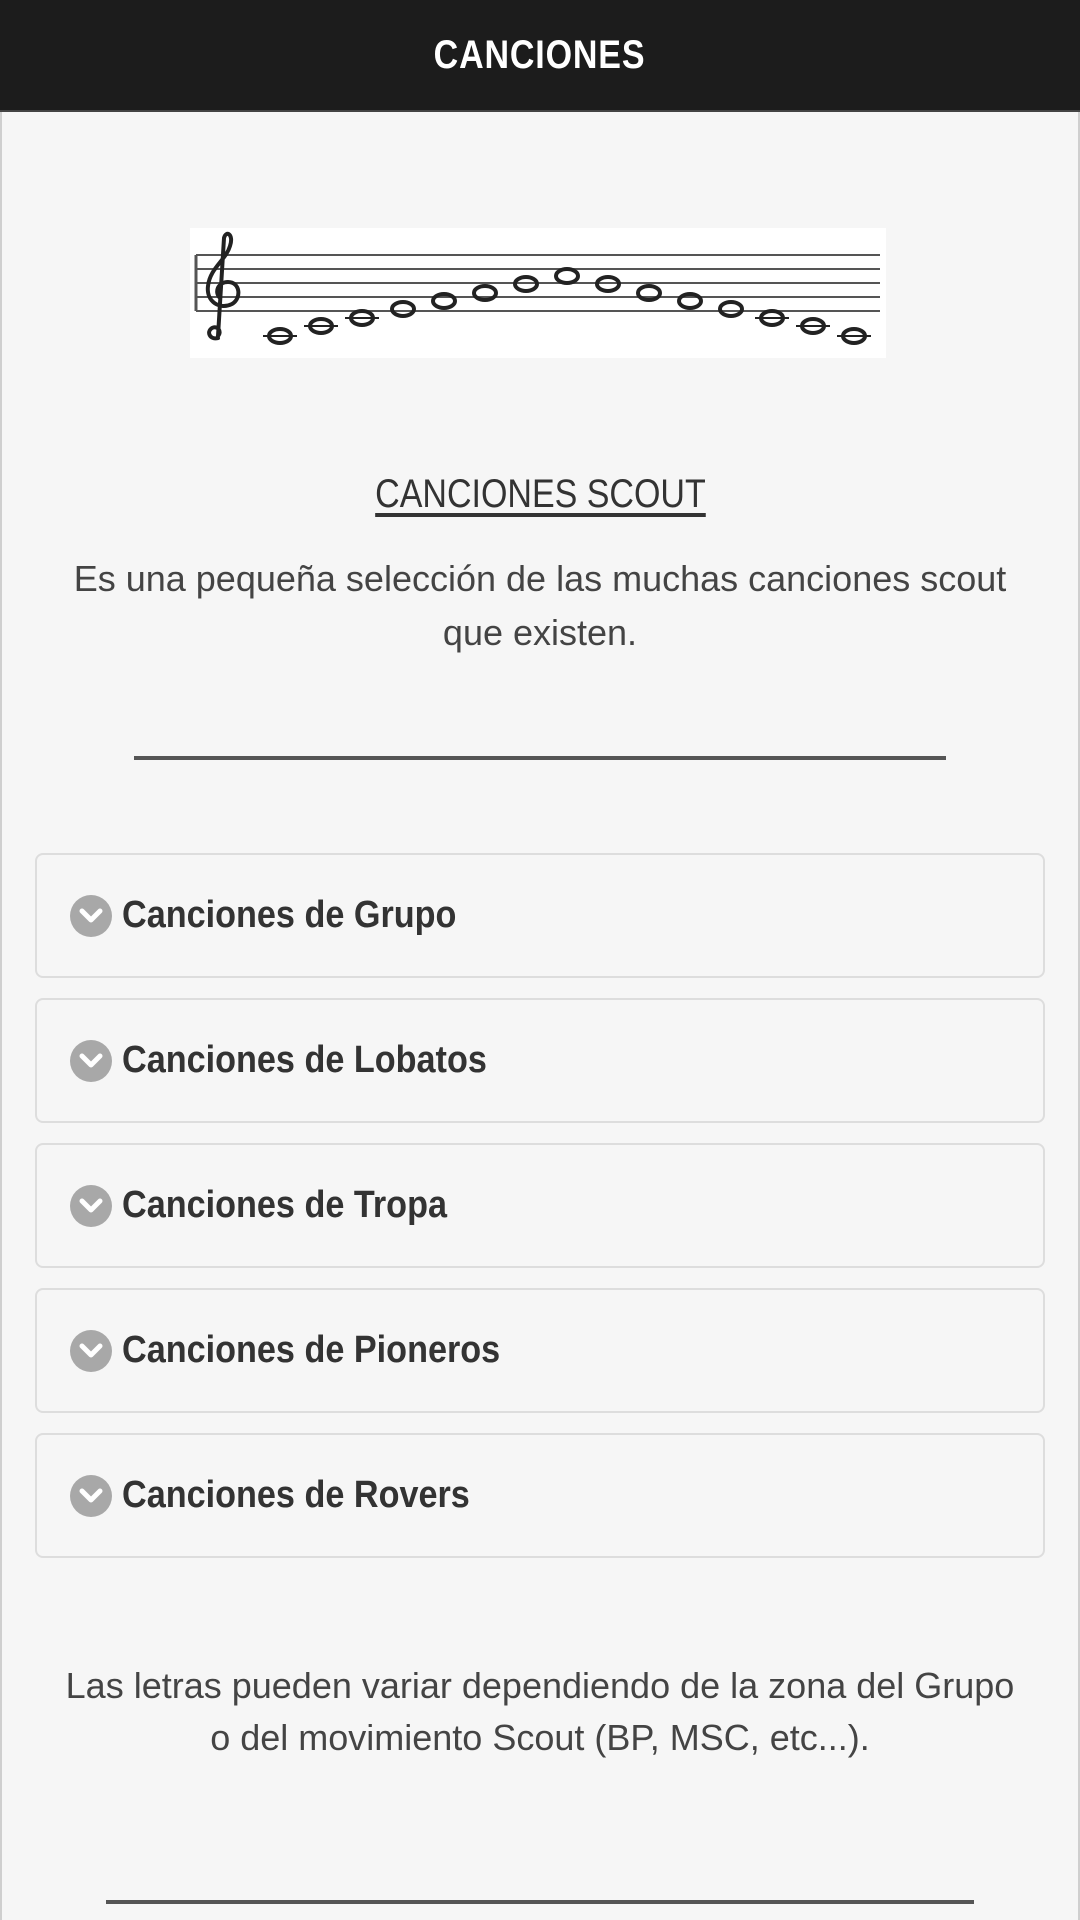  I want to click on music-staff-banner, so click(538, 293).